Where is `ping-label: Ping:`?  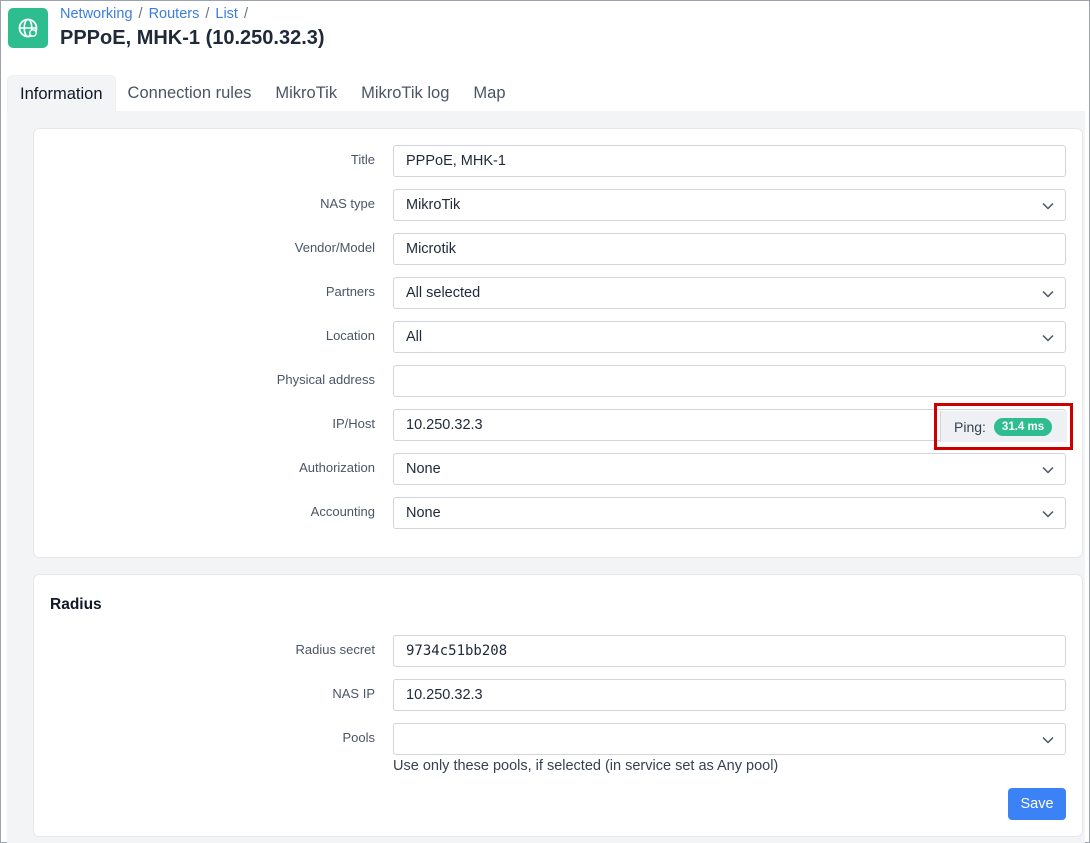
ping-label: Ping: is located at coordinates (970, 426).